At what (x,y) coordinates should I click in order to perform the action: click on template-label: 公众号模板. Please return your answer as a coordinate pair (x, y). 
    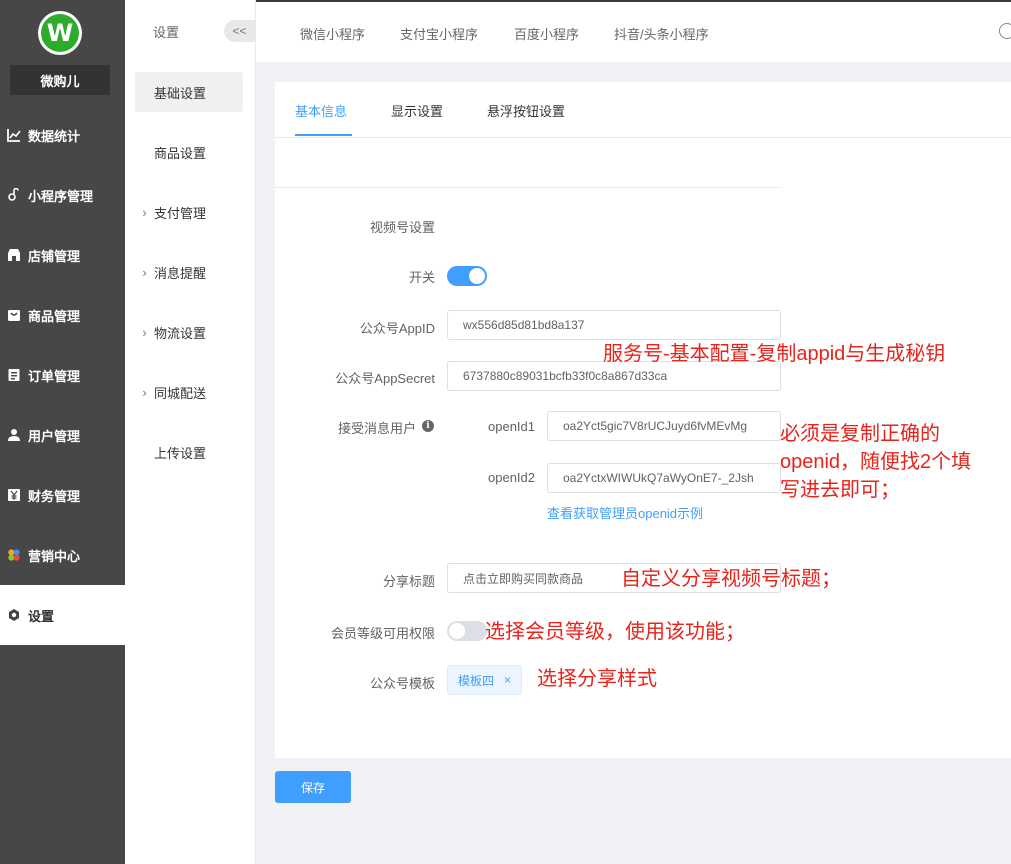
    Looking at the image, I should click on (402, 683).